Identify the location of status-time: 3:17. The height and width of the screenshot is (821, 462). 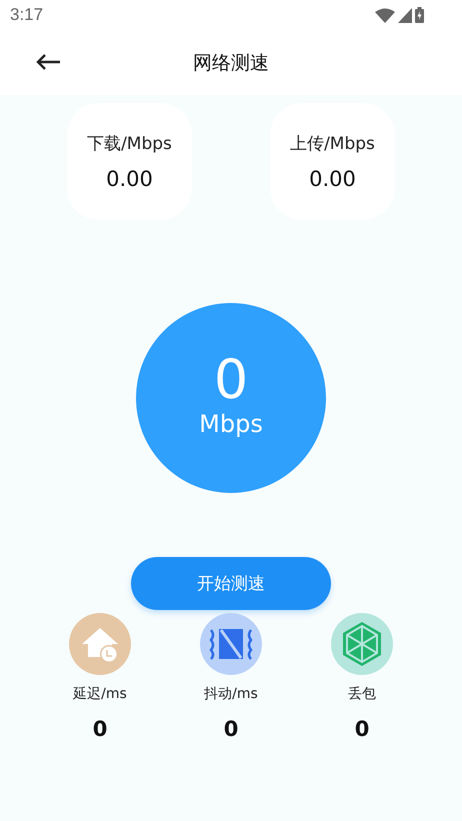
(27, 15).